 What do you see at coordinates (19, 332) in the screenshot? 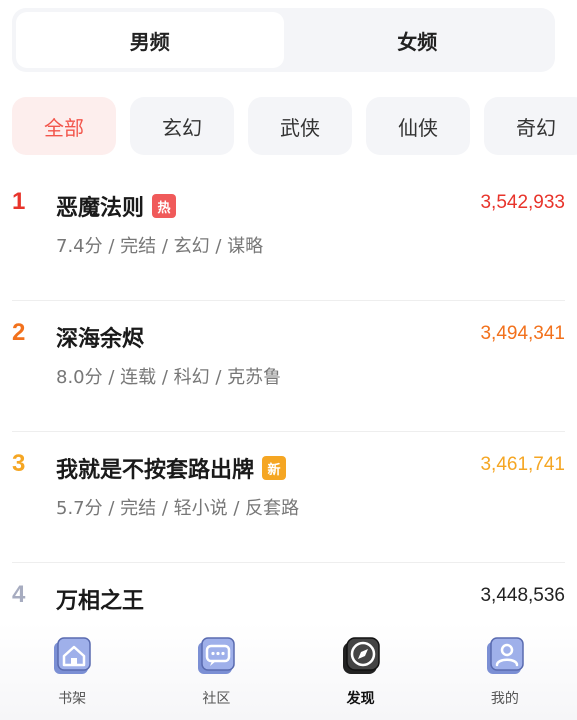
I see `rank-number: 2` at bounding box center [19, 332].